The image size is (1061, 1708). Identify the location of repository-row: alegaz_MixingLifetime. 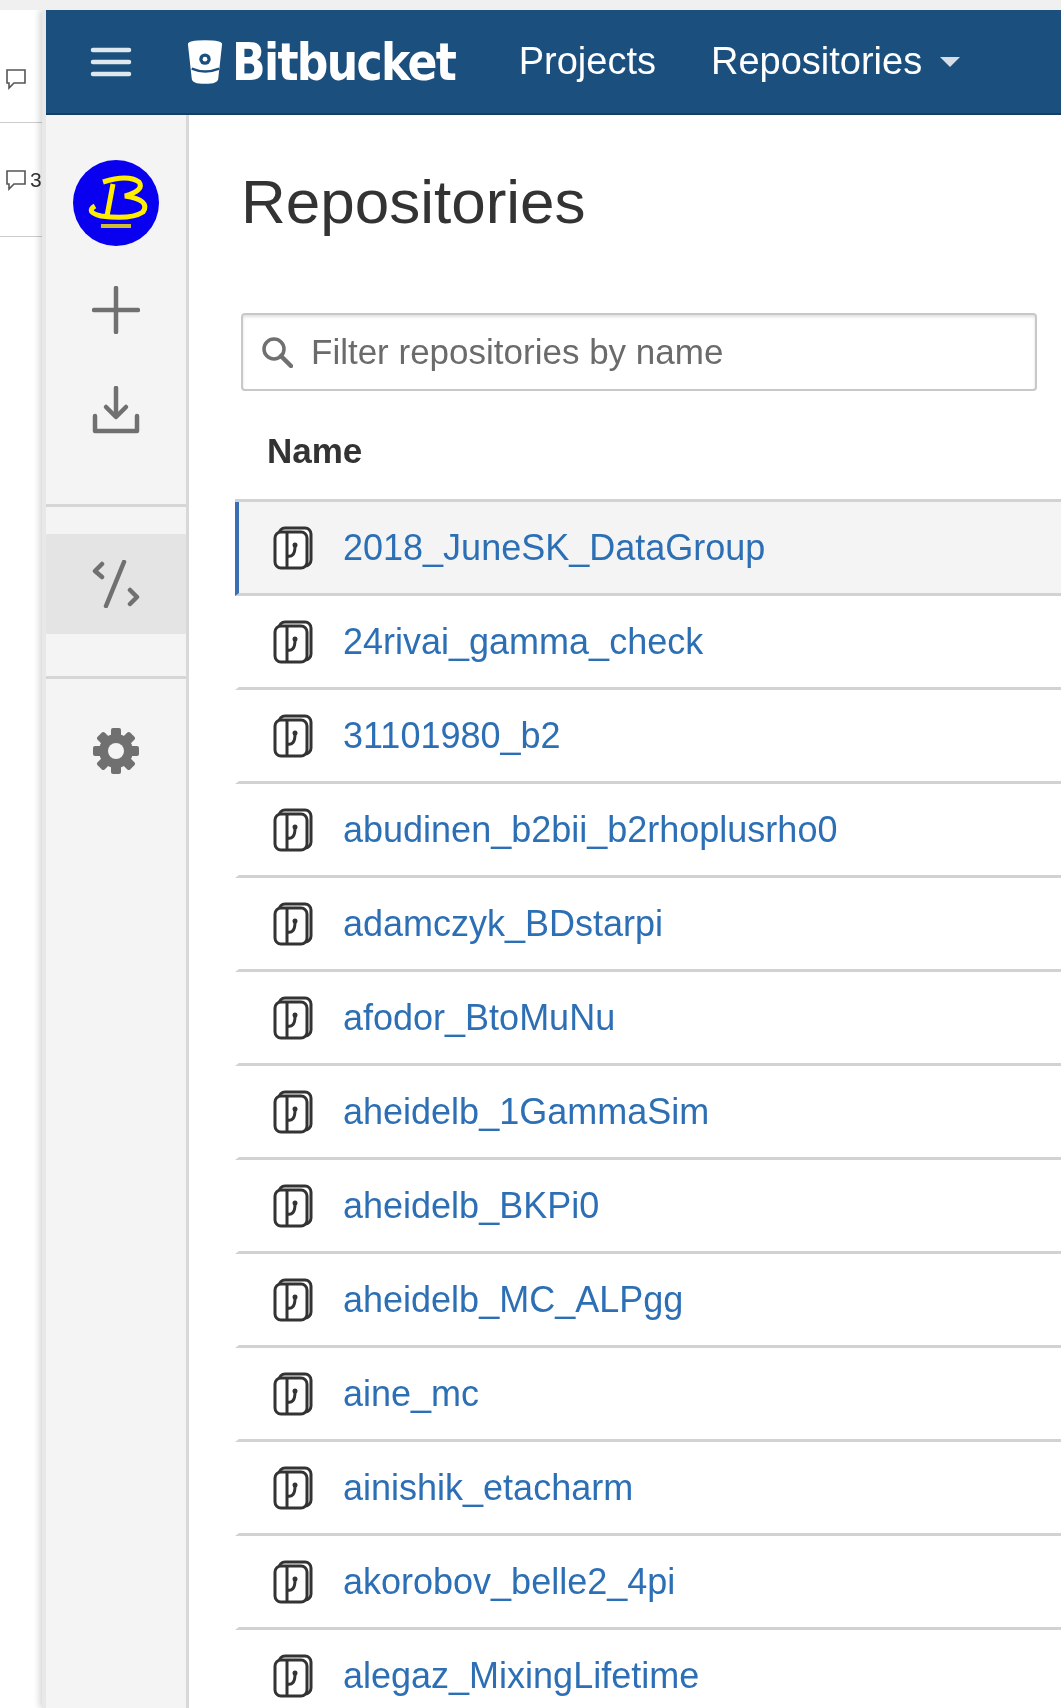
(648, 1669).